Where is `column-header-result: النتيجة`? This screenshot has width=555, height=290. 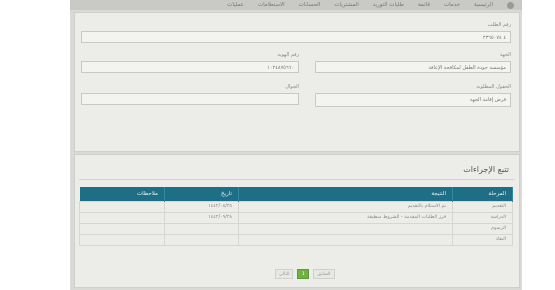
column-header-result: النتيجة is located at coordinates (345, 194).